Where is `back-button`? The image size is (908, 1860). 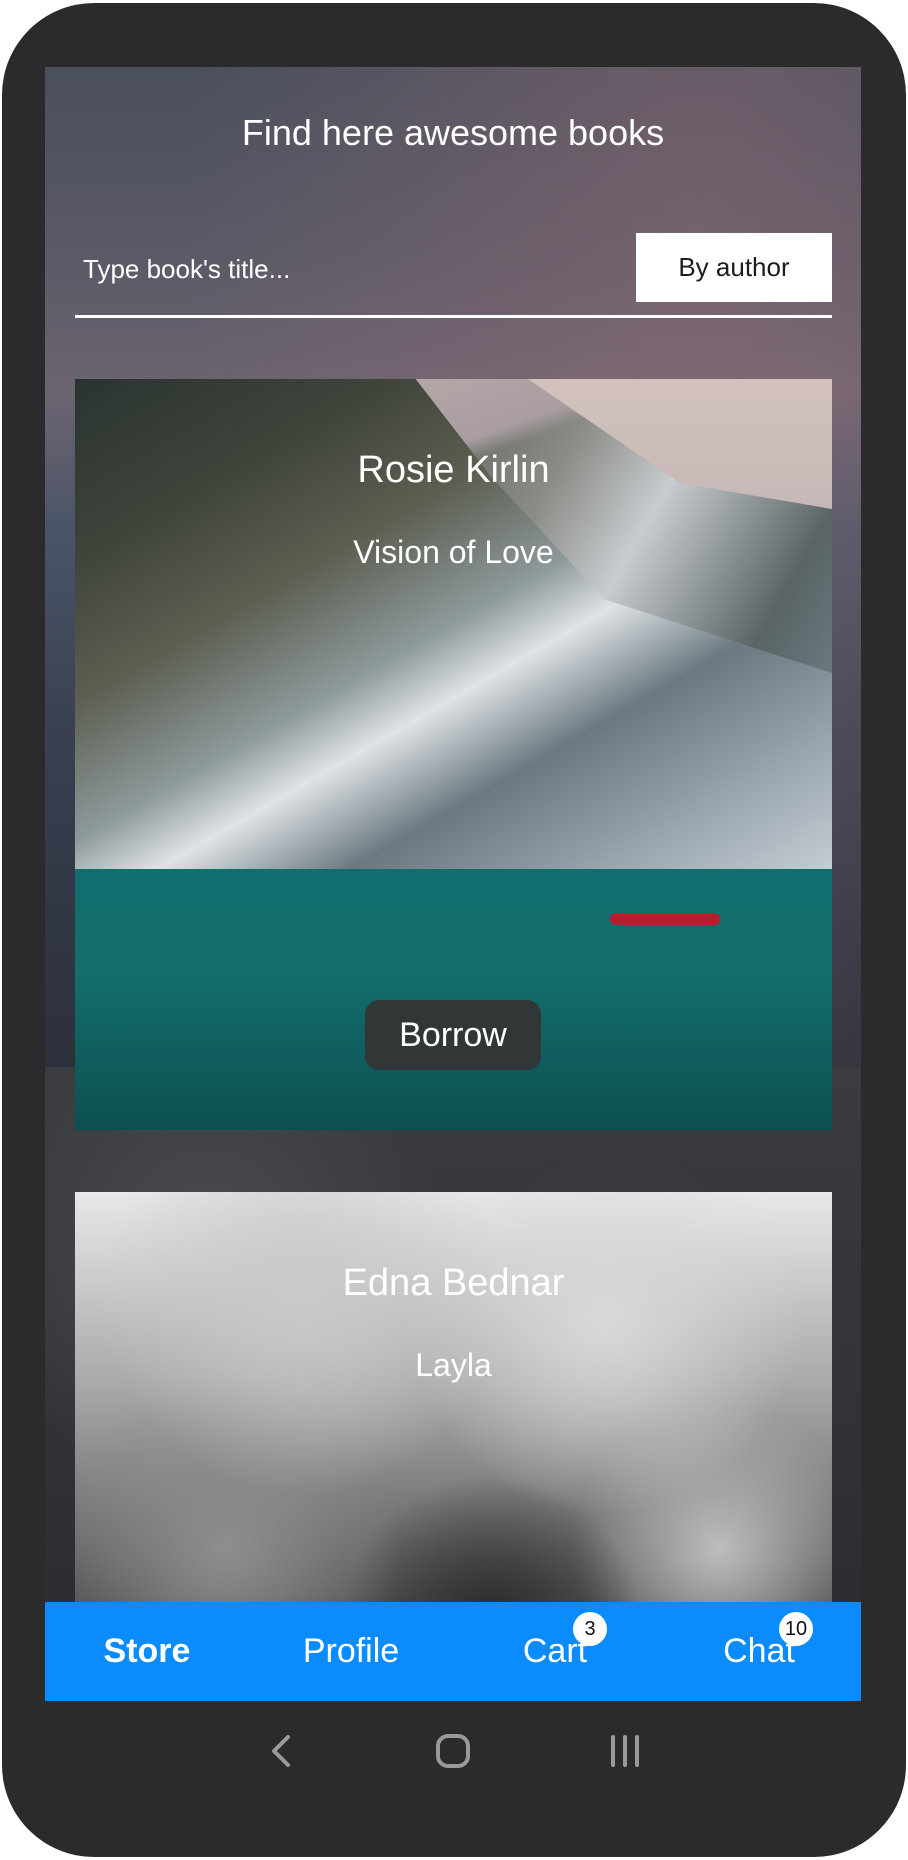 back-button is located at coordinates (281, 1751).